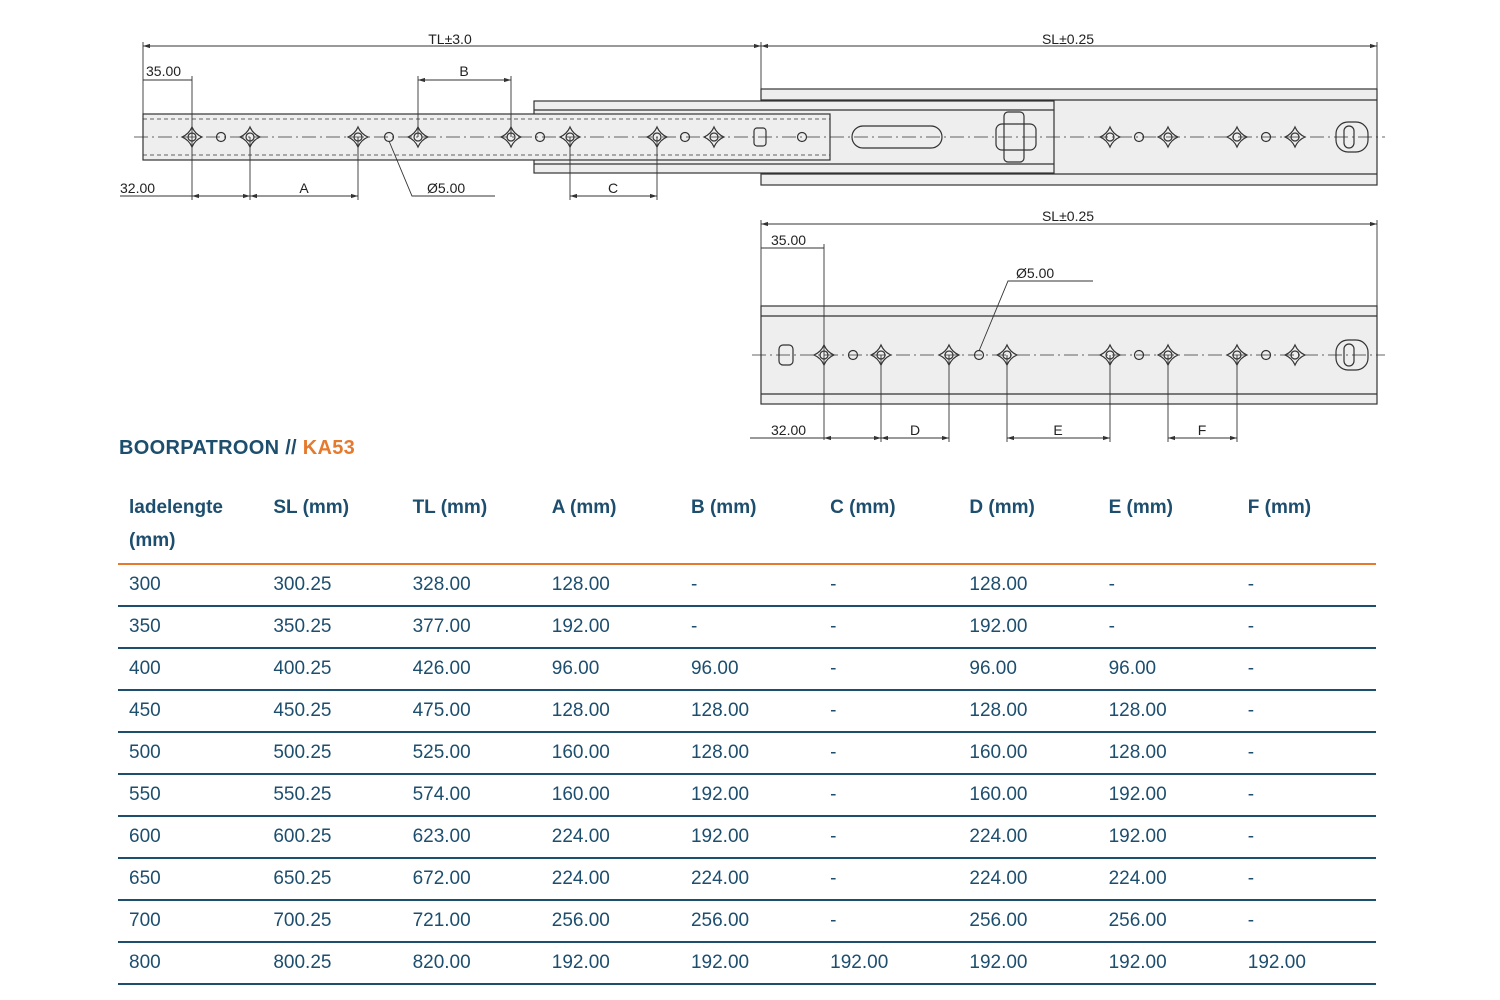 Image resolution: width=1500 pixels, height=1000 pixels. What do you see at coordinates (752, 115) in the screenshot?
I see `top-view: TL±3.0 SL±0.25 35.00 B 32.00 A C Ø5.00` at bounding box center [752, 115].